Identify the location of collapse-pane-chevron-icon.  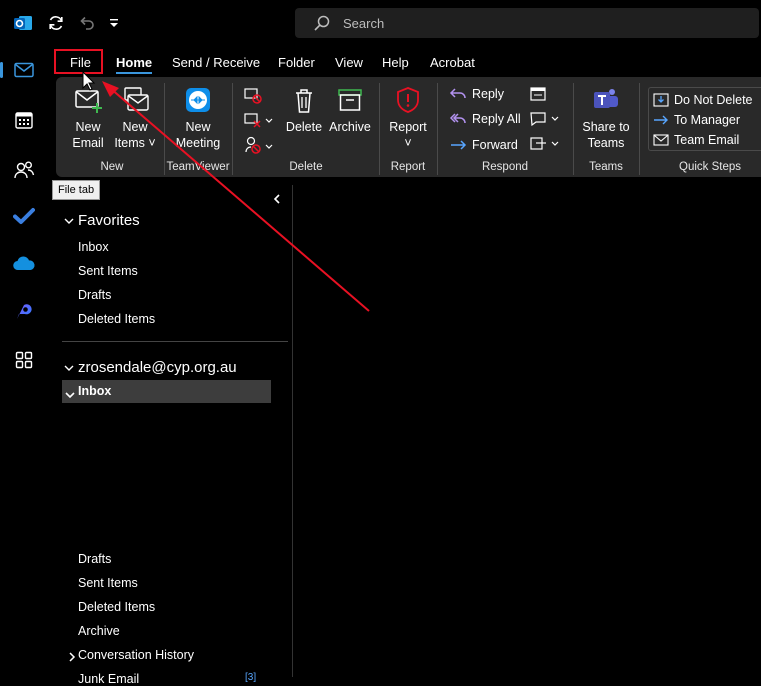
(277, 200).